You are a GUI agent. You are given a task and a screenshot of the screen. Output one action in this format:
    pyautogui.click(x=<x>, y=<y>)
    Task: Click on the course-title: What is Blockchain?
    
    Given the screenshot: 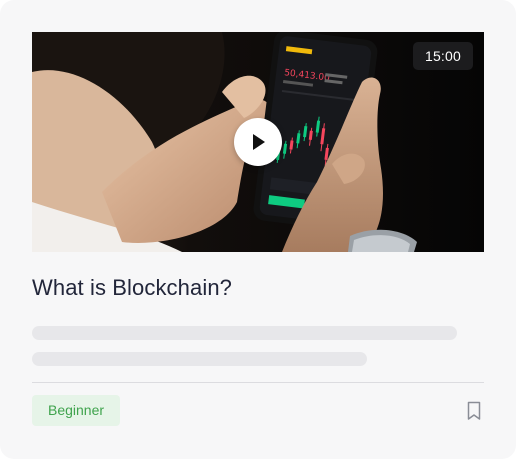 What is the action you would take?
    pyautogui.click(x=132, y=288)
    